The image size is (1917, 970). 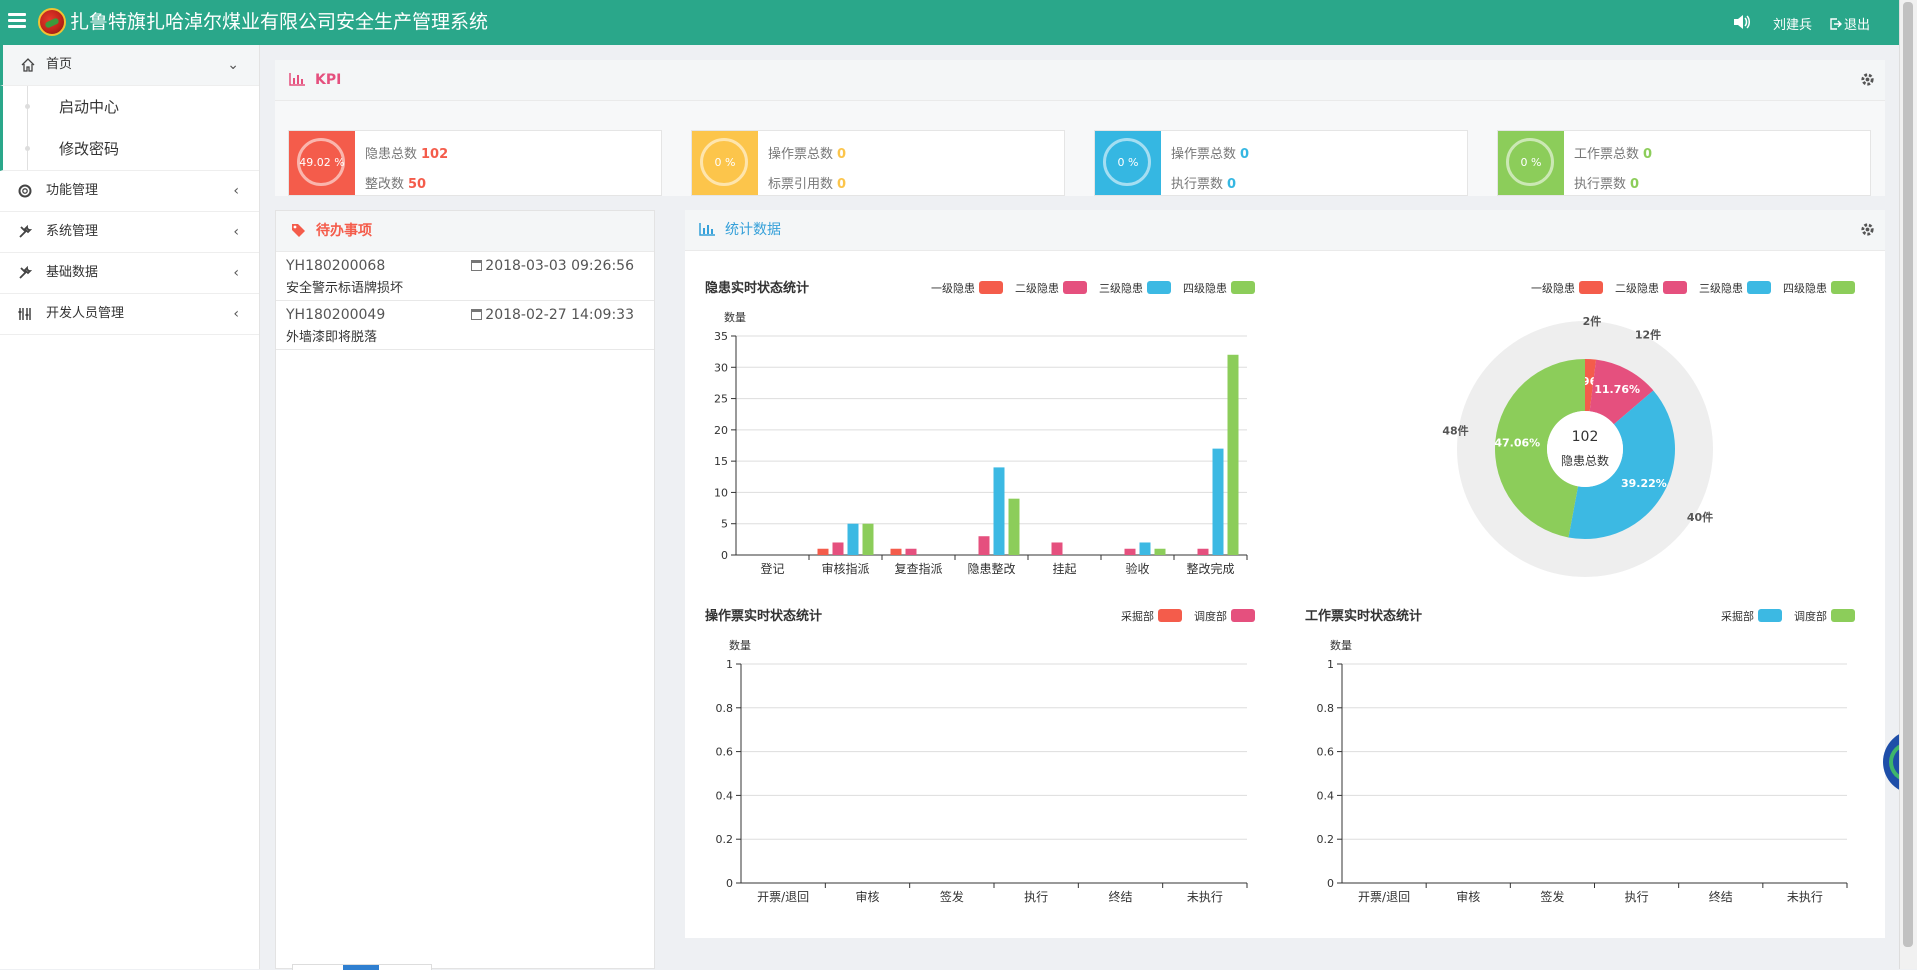 What do you see at coordinates (1856, 25) in the screenshot?
I see `logout-label: 退出` at bounding box center [1856, 25].